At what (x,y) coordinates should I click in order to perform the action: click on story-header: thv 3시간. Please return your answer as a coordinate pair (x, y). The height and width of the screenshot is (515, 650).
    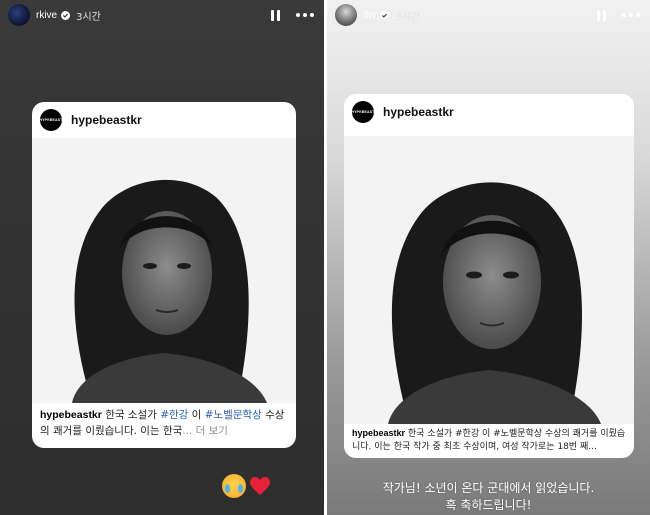
    Looking at the image, I should click on (487, 15).